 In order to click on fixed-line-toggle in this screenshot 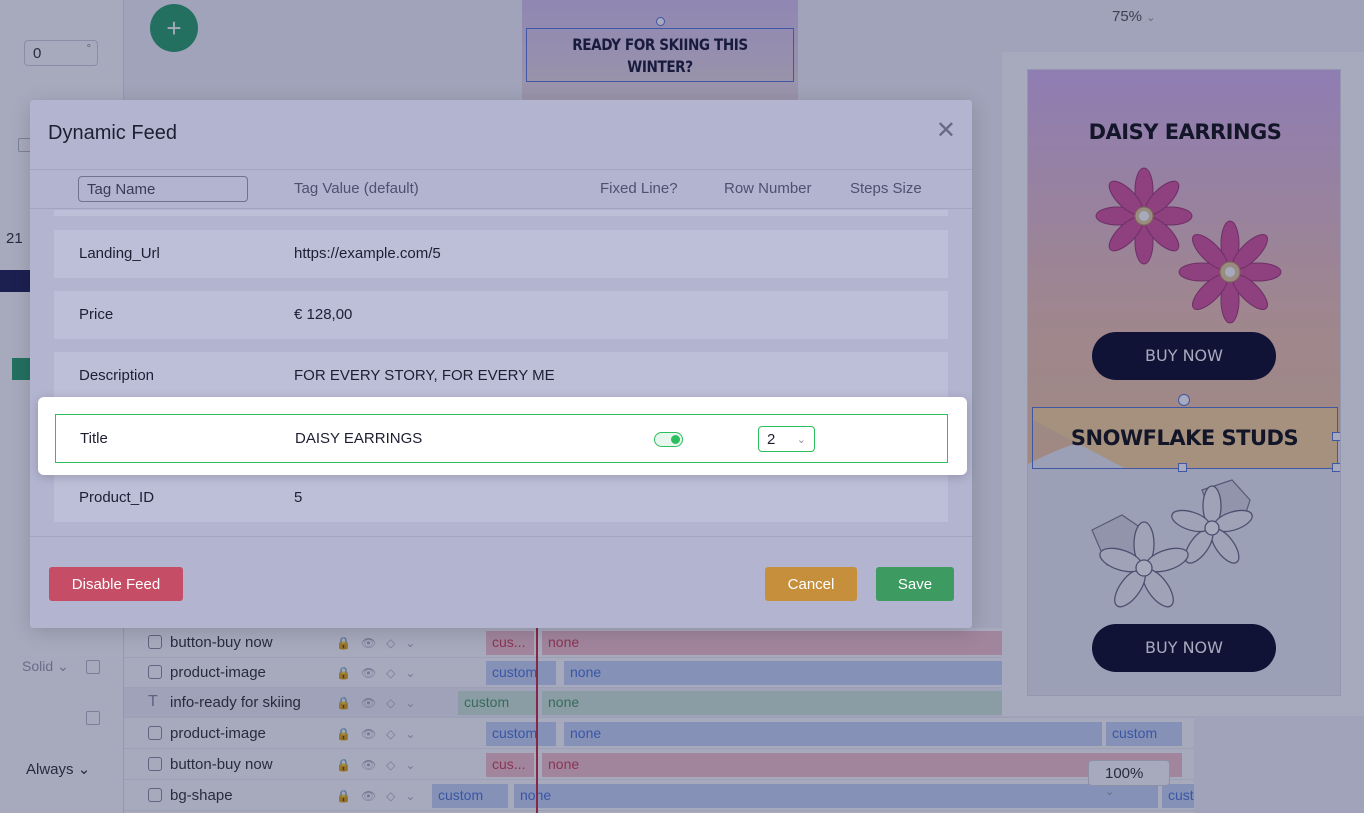, I will do `click(668, 439)`.